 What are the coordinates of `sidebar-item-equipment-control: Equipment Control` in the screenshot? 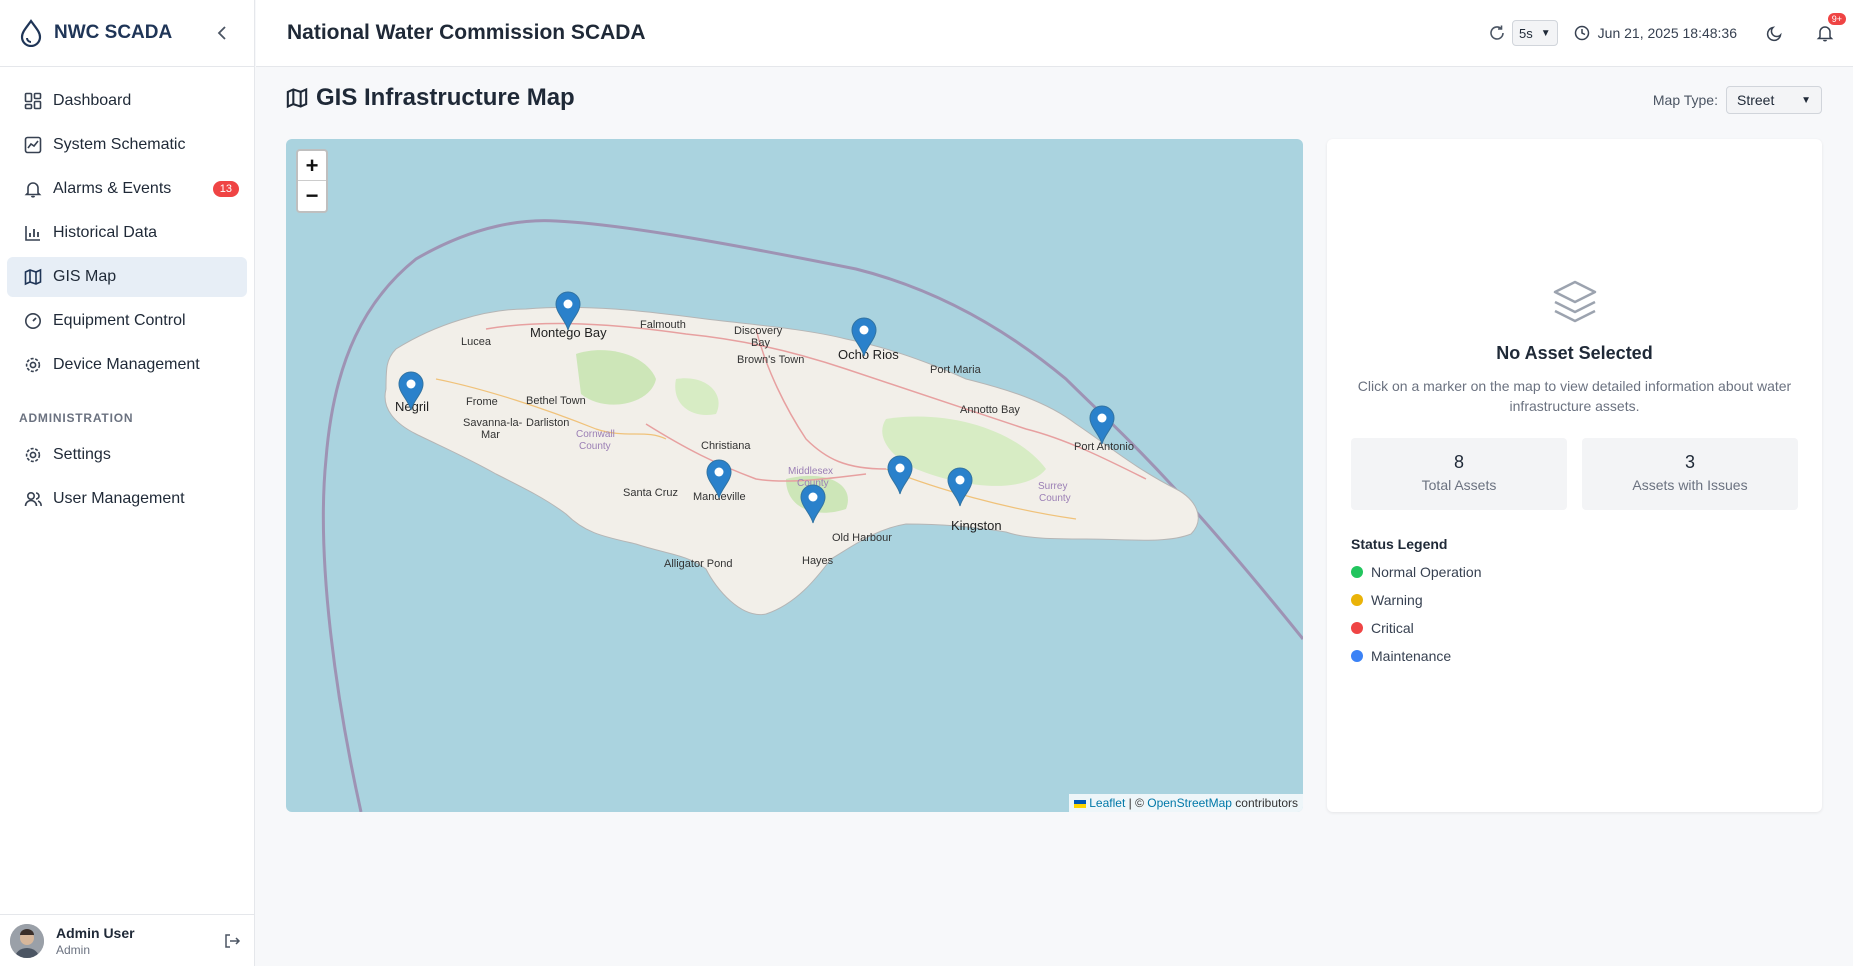 It's located at (127, 321).